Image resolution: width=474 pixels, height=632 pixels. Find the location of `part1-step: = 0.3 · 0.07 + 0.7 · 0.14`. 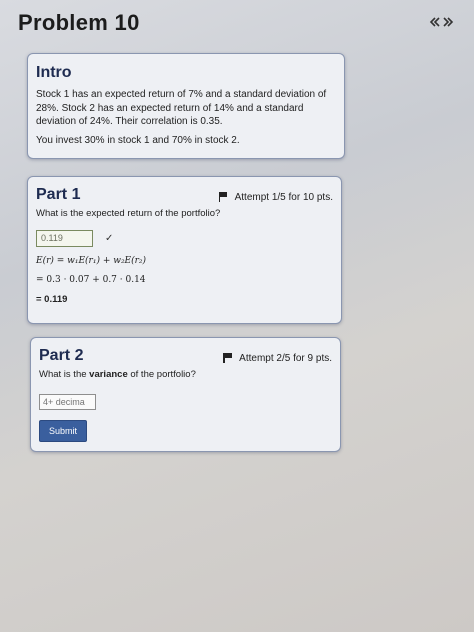

part1-step: = 0.3 · 0.07 + 0.7 · 0.14 is located at coordinates (91, 280).